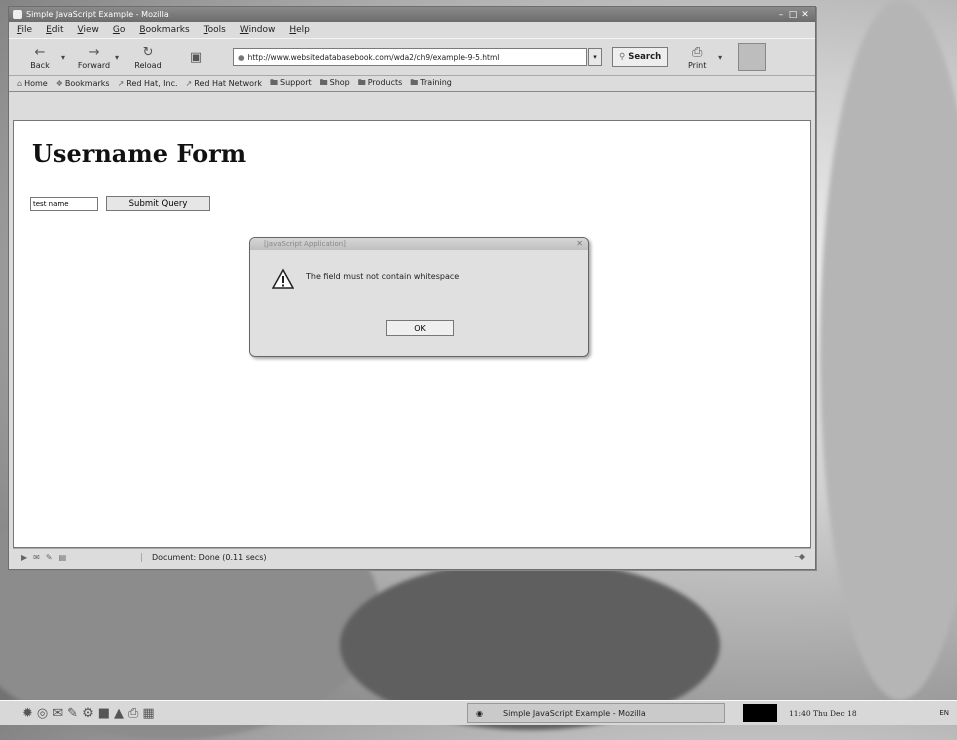 Image resolution: width=957 pixels, height=740 pixels. What do you see at coordinates (77, 557) in the screenshot?
I see `status-icons: ▶ ✉ ✎ ▤` at bounding box center [77, 557].